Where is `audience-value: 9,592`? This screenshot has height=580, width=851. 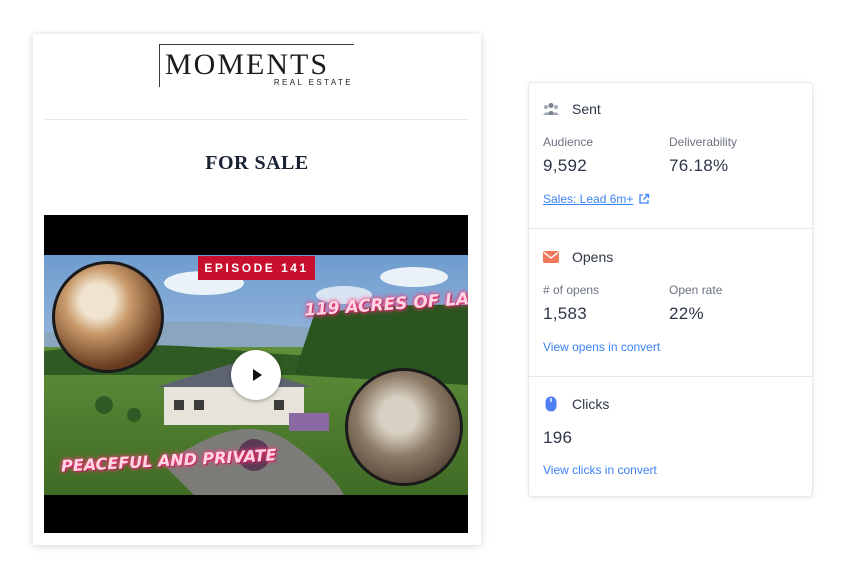 audience-value: 9,592 is located at coordinates (565, 165).